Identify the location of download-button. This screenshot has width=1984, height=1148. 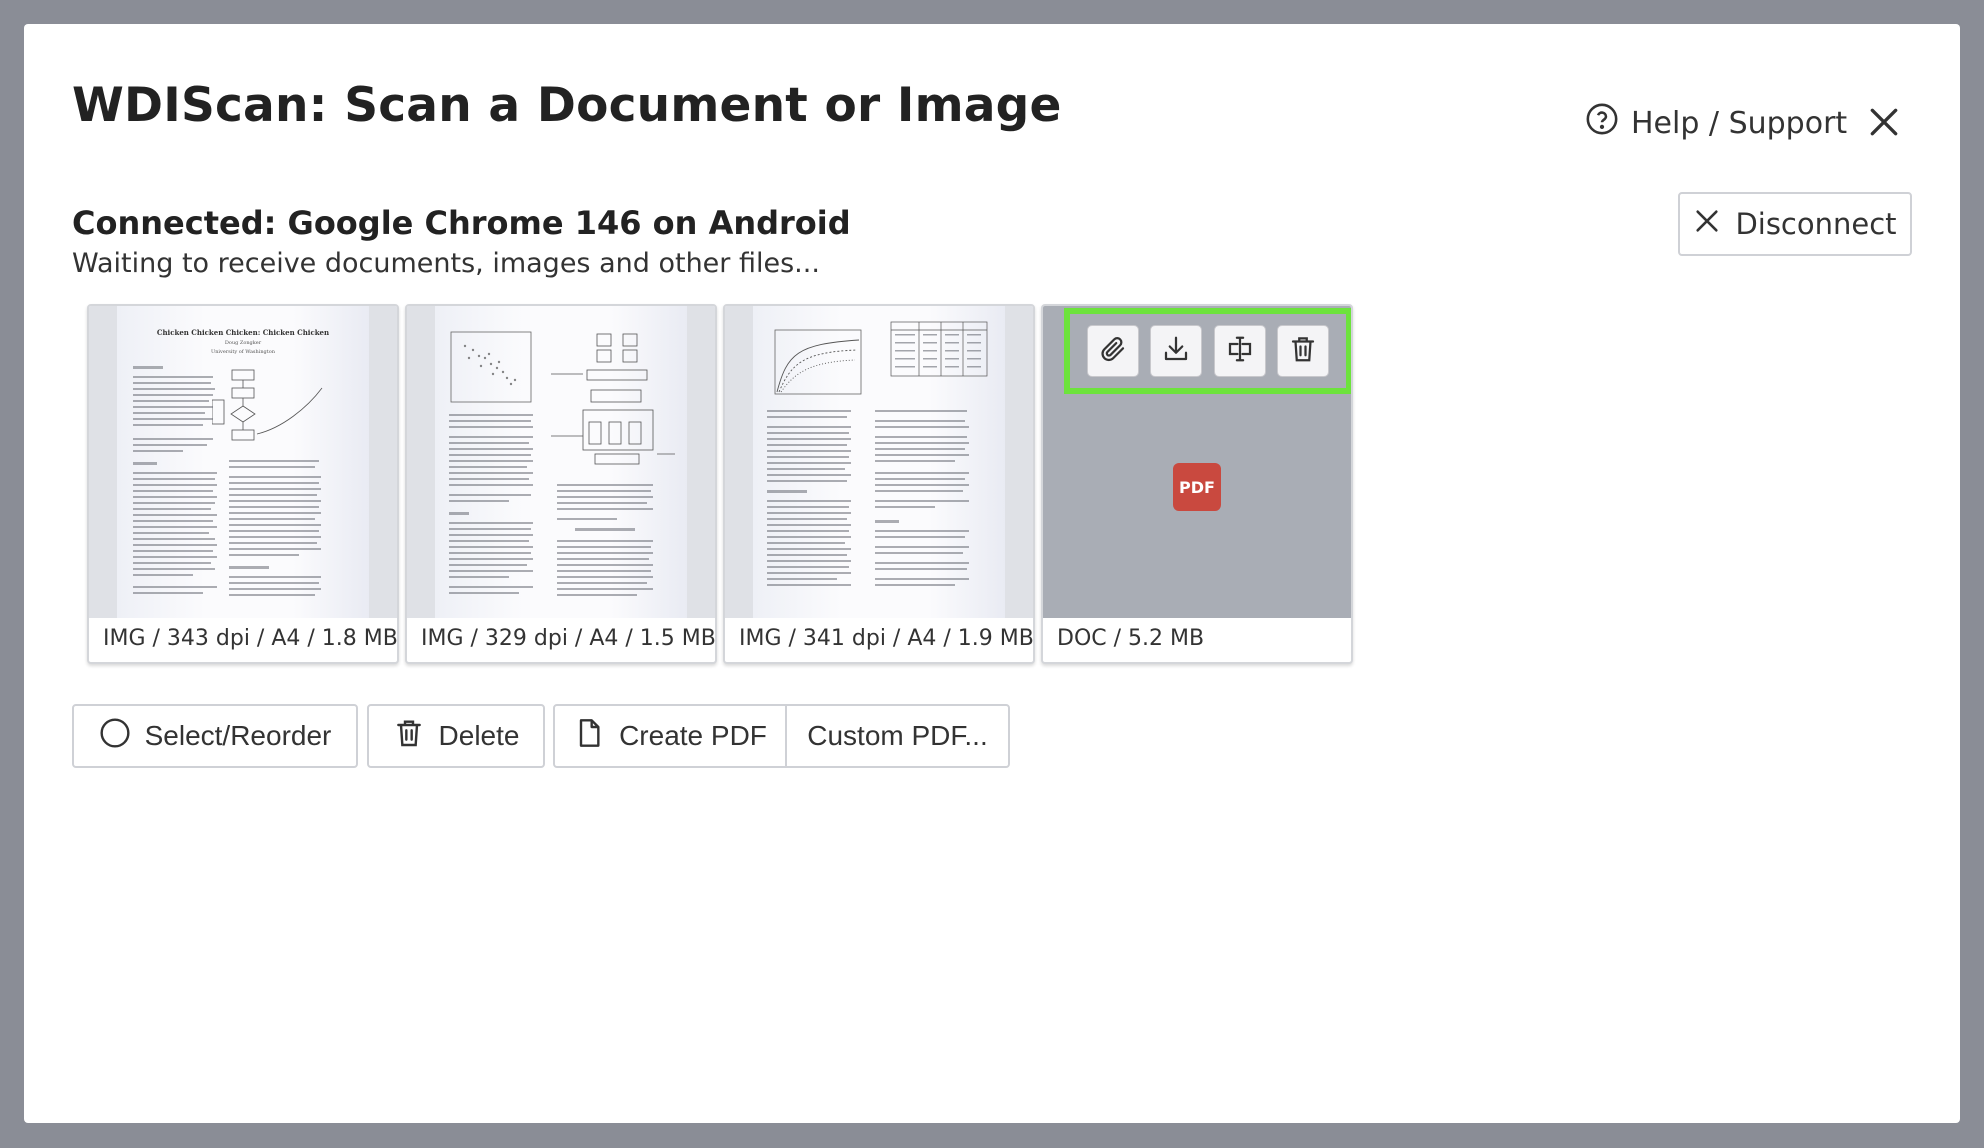
(1176, 351).